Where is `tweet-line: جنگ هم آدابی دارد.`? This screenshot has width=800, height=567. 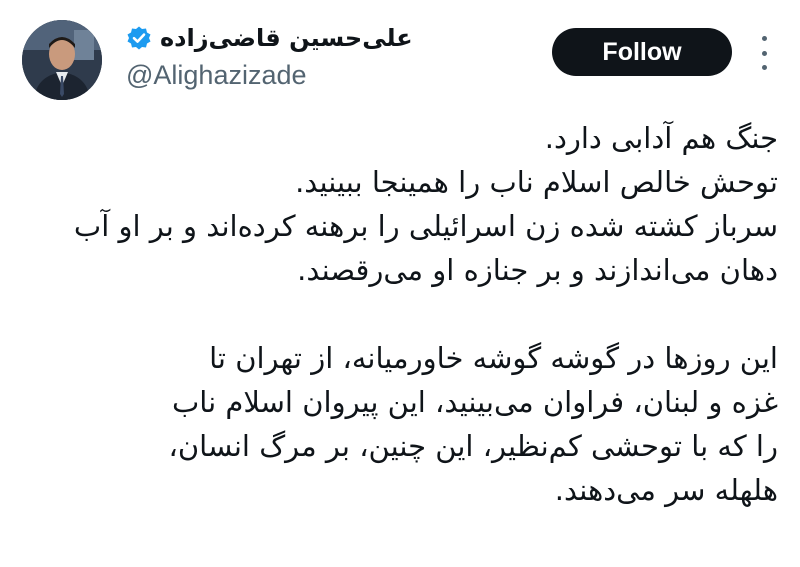 tweet-line: جنگ هم آدابی دارد. is located at coordinates (661, 138).